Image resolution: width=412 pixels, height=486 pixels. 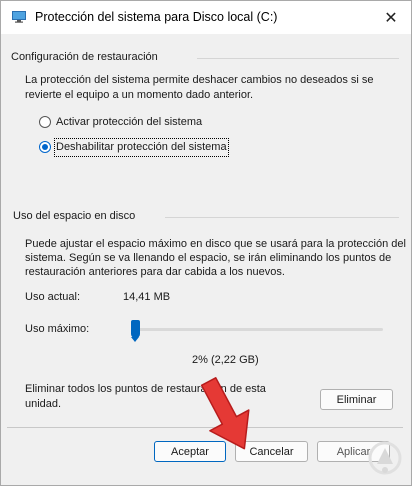 What do you see at coordinates (74, 216) in the screenshot?
I see `disk-usage-label: Uso del espacio en disco` at bounding box center [74, 216].